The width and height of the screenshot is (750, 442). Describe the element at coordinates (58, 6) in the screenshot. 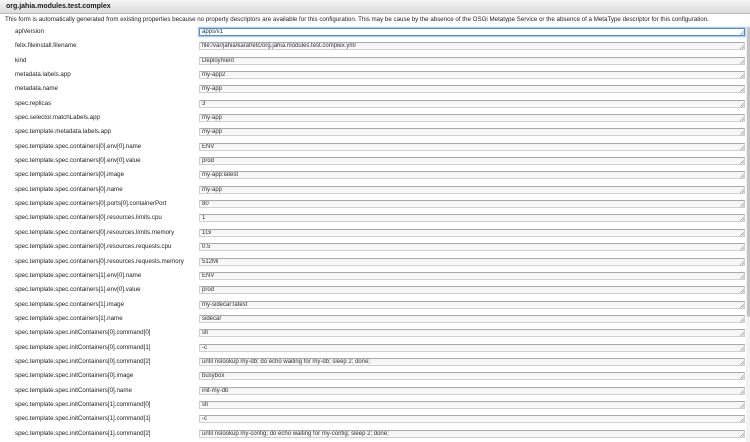

I see `dialog-title: org.jahia.modules.test.complex` at that location.